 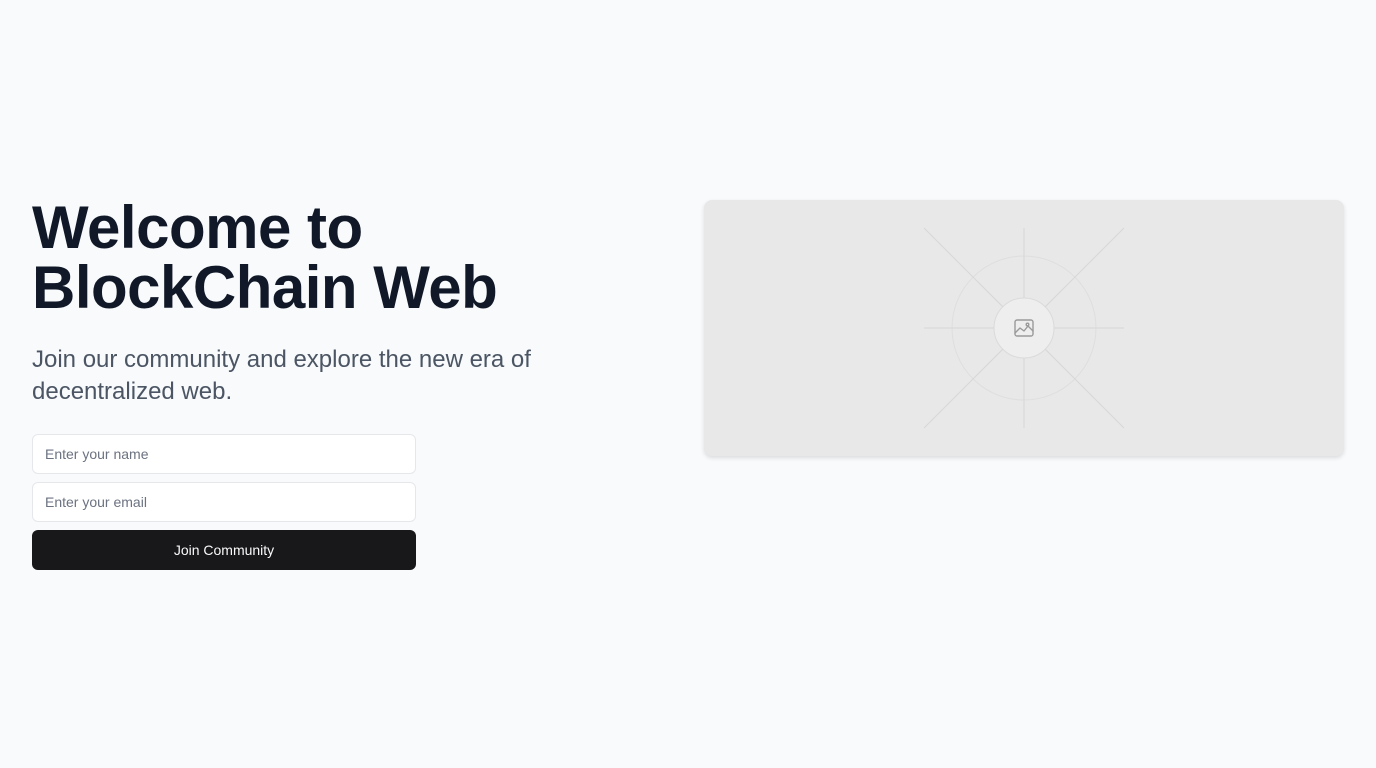 What do you see at coordinates (224, 454) in the screenshot?
I see `name-input` at bounding box center [224, 454].